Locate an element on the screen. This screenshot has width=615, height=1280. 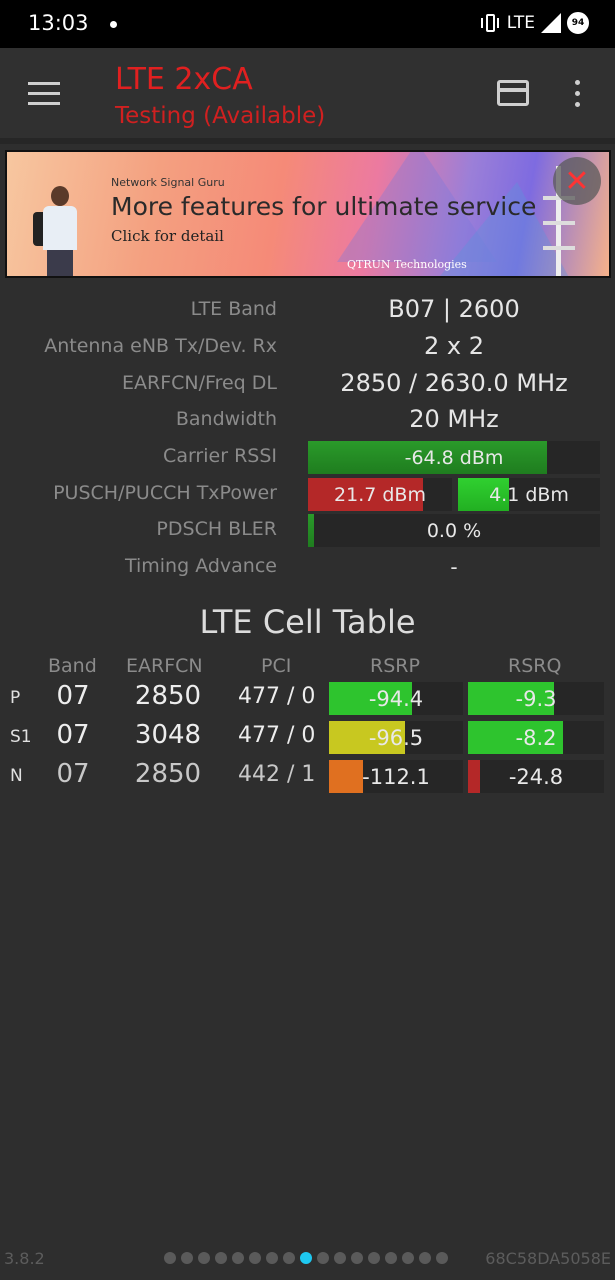
rsrq-bar: -24.8 is located at coordinates (536, 776).